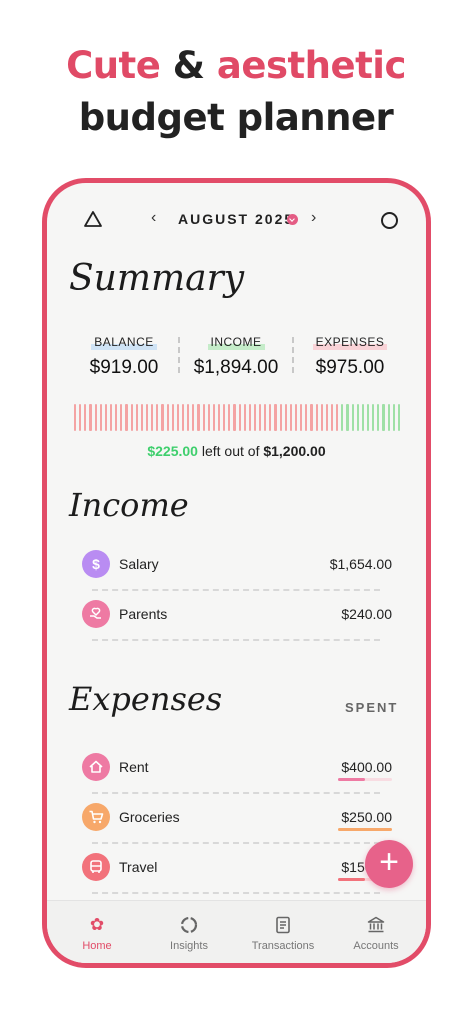 The height and width of the screenshot is (1024, 472). I want to click on income-row-parents: Parents $240.00, so click(238, 616).